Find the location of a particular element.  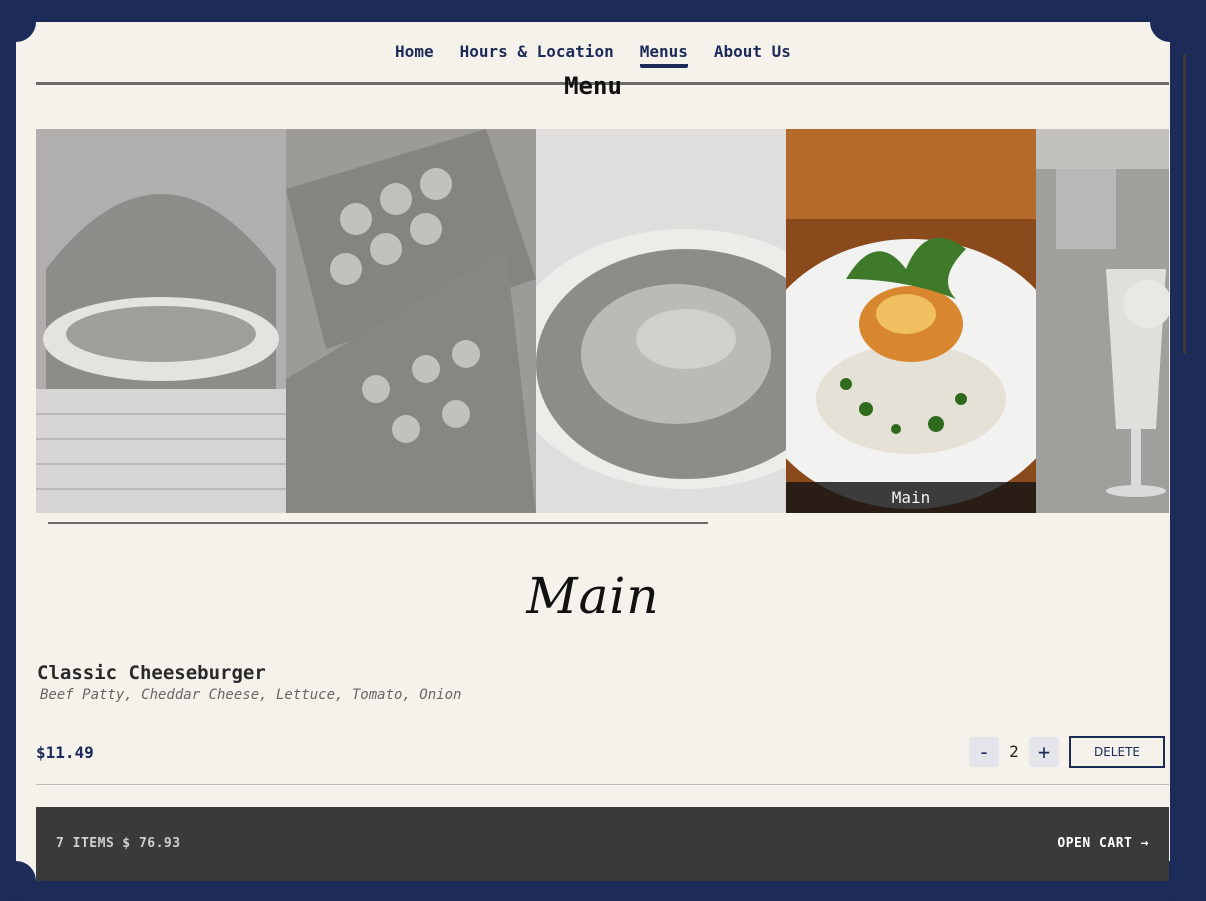

category-card-salads is located at coordinates (661, 321).